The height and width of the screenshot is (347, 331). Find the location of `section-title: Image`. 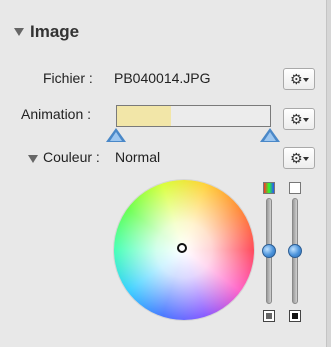

section-title: Image is located at coordinates (55, 31).